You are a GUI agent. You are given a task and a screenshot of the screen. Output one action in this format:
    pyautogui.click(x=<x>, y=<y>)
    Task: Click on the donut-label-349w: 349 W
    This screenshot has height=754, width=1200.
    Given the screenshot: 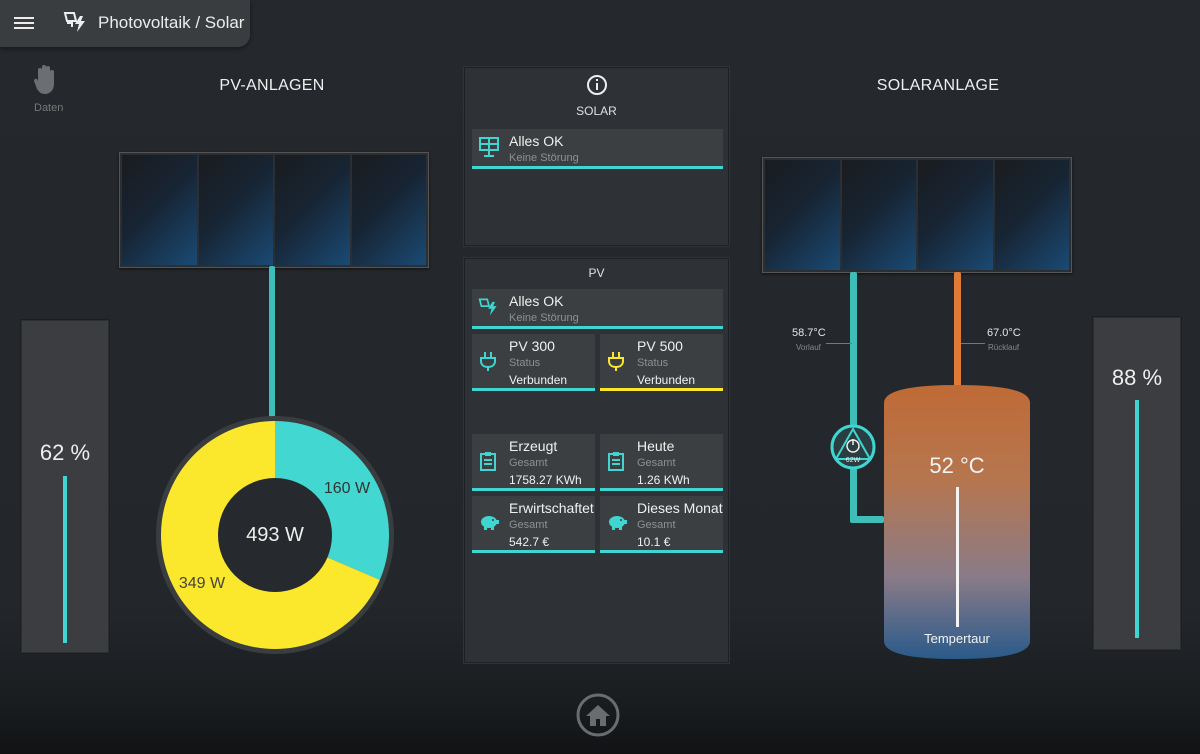 What is the action you would take?
    pyautogui.click(x=202, y=583)
    